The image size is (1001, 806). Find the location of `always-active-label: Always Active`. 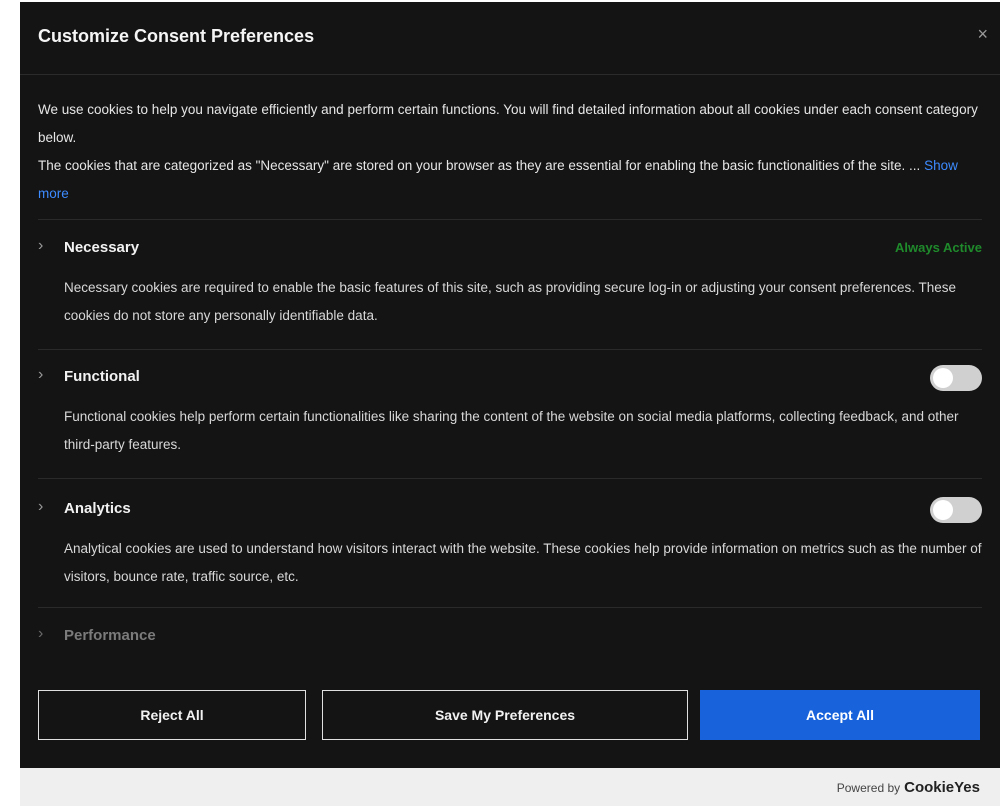

always-active-label: Always Active is located at coordinates (938, 247).